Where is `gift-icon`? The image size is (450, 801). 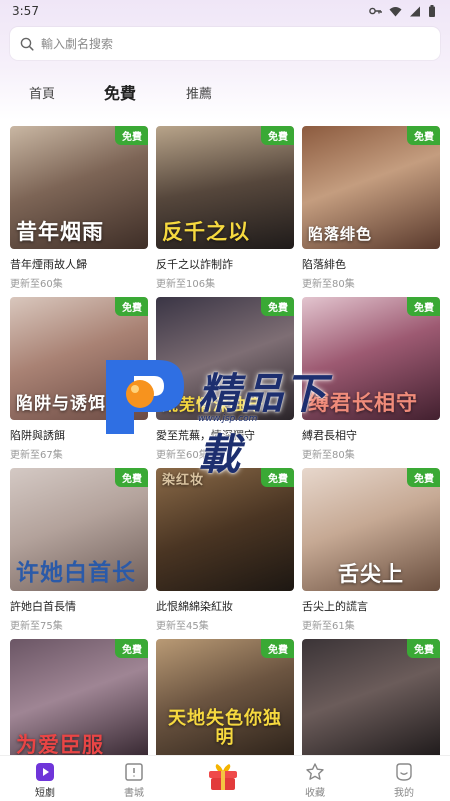 gift-icon is located at coordinates (223, 777).